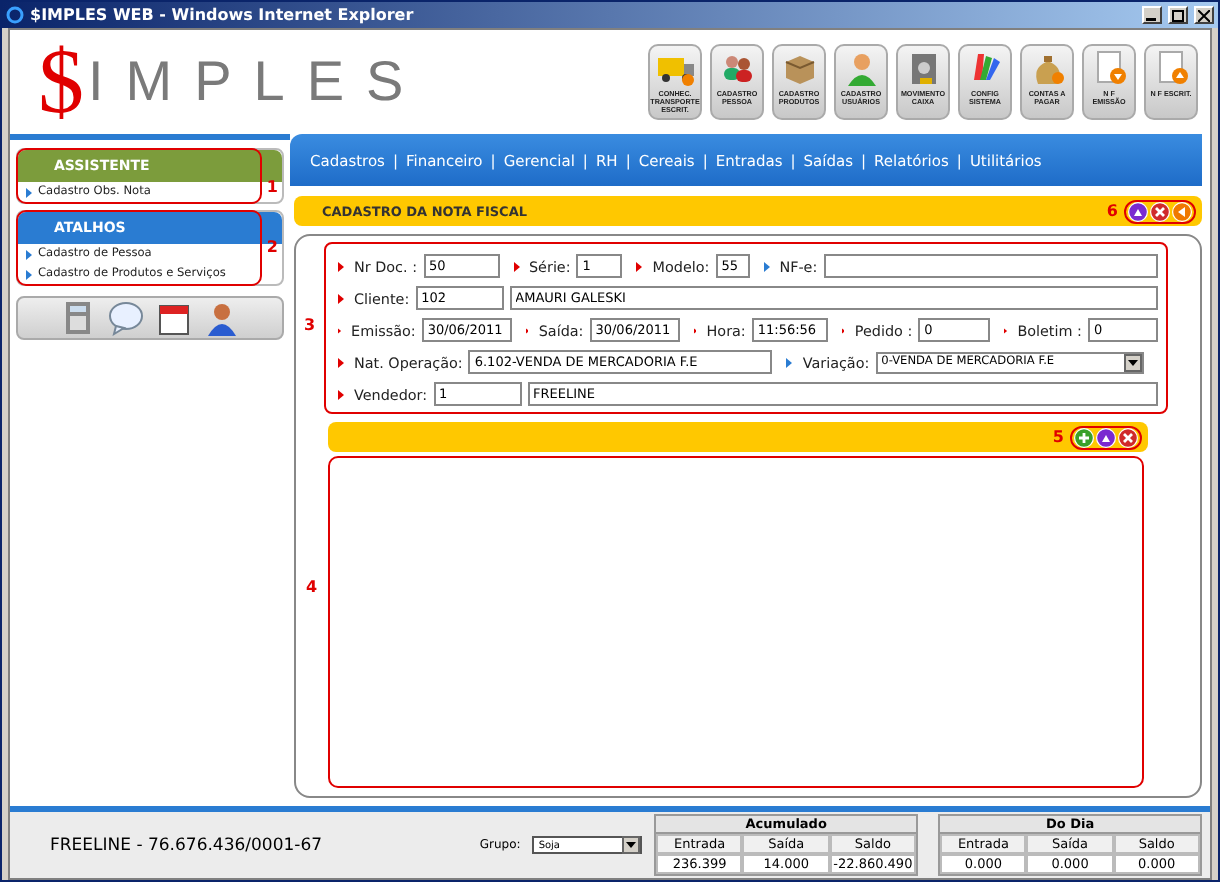 The height and width of the screenshot is (882, 1220). I want to click on maximize-button, so click(1178, 15).